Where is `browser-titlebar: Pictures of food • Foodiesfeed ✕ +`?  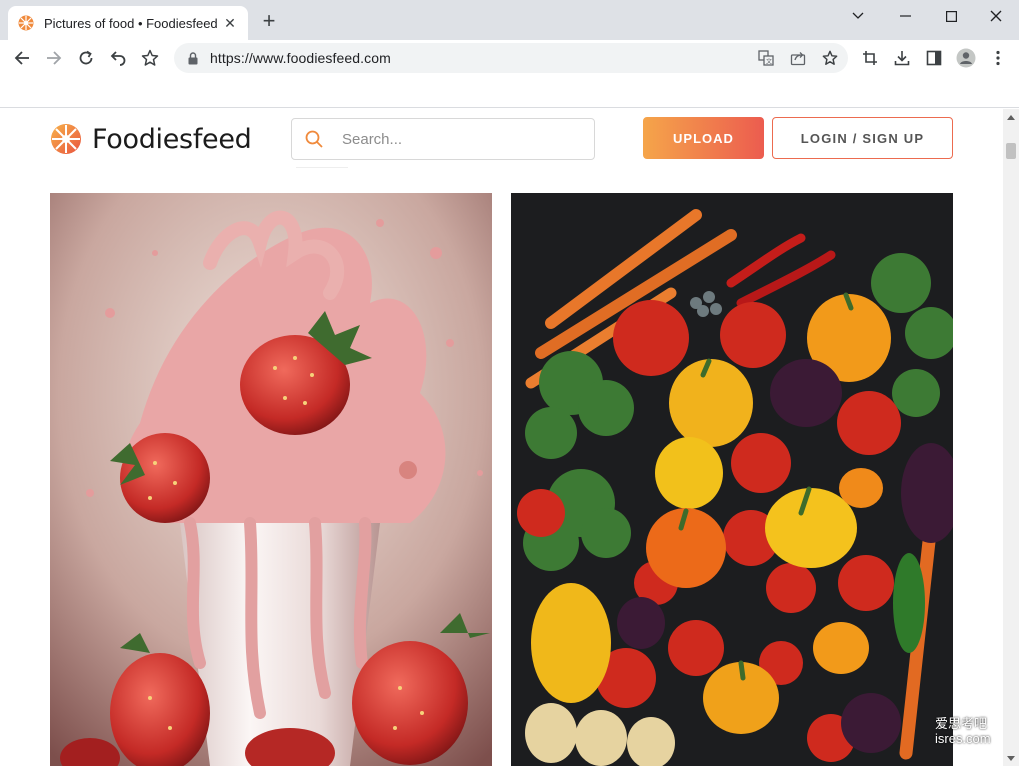 browser-titlebar: Pictures of food • Foodiesfeed ✕ + is located at coordinates (509, 20).